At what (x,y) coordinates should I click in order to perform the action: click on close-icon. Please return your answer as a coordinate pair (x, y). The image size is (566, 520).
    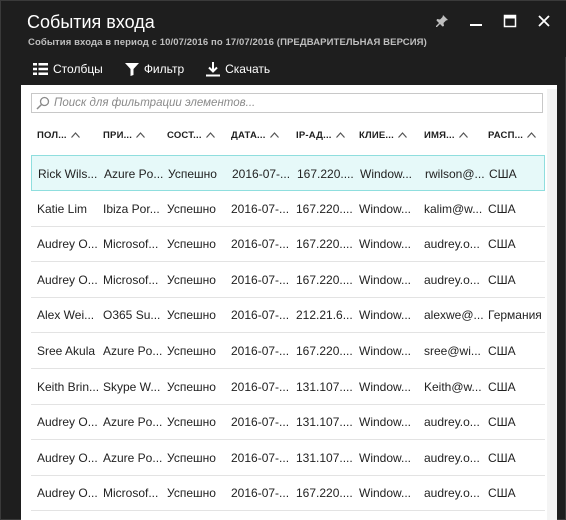
    Looking at the image, I should click on (544, 21).